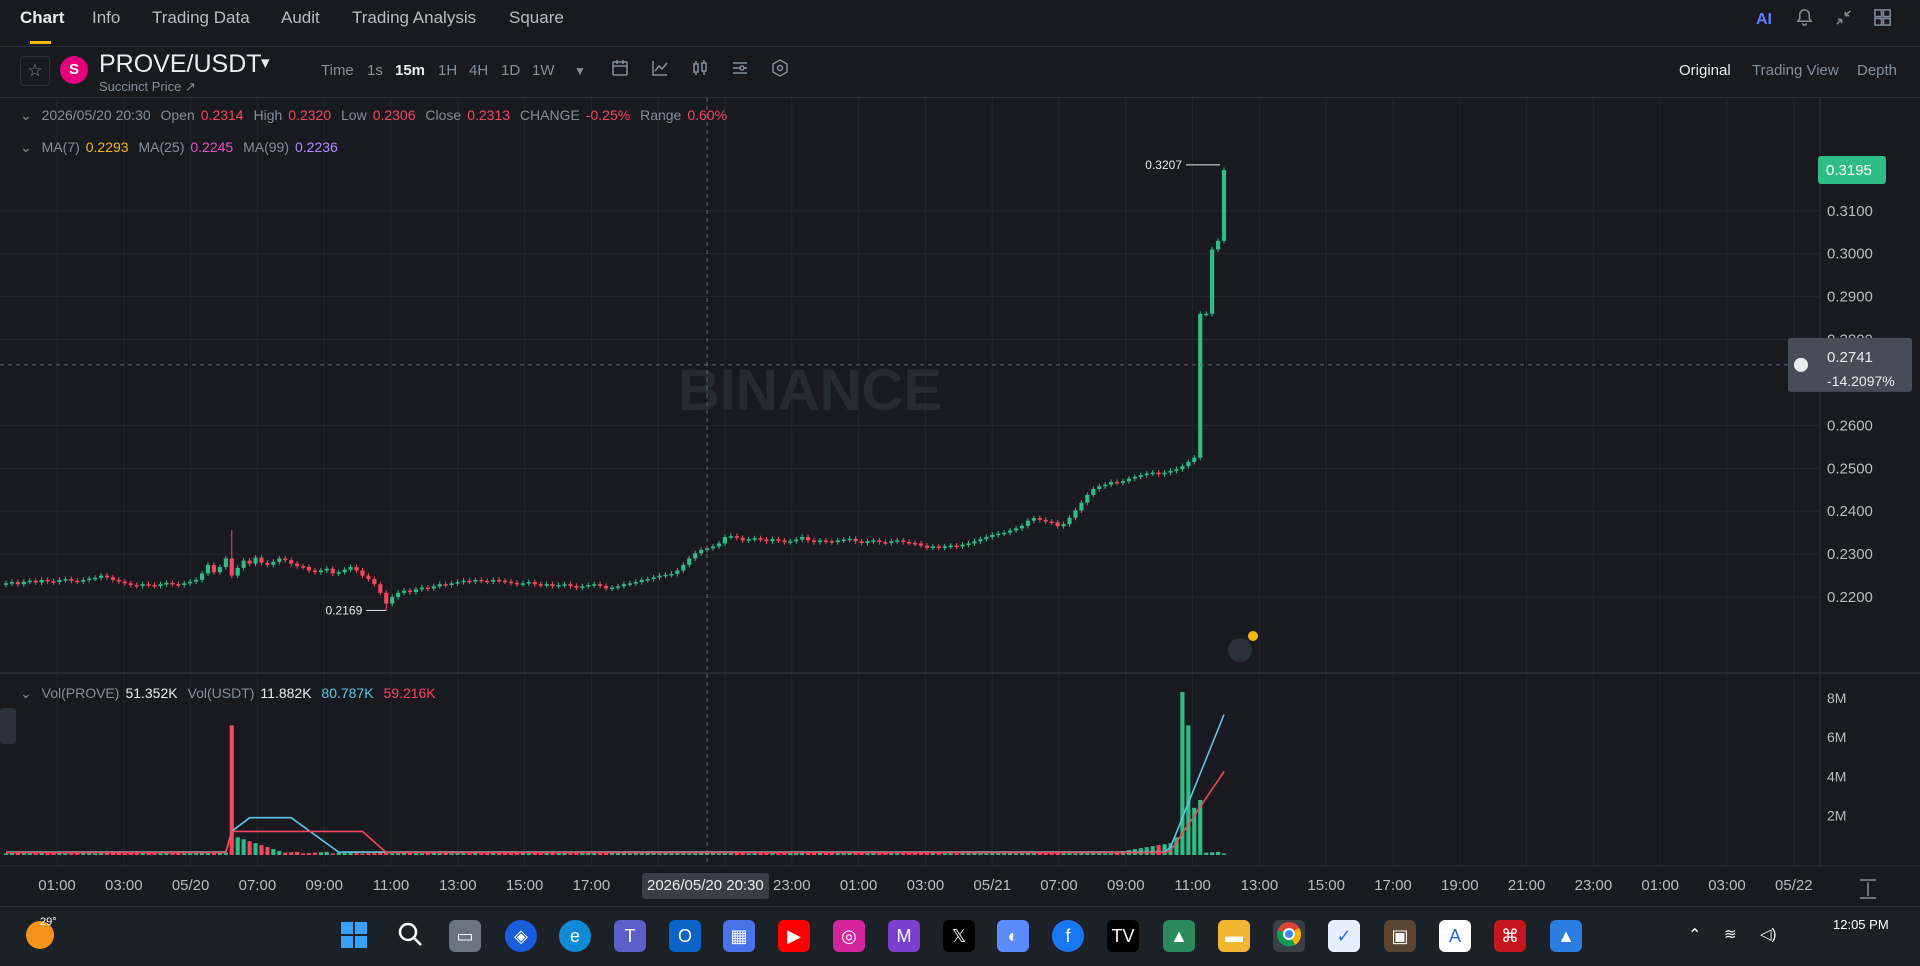 The width and height of the screenshot is (1920, 966). Describe the element at coordinates (201, 18) in the screenshot. I see `tab-trading-data: Trading Data` at that location.